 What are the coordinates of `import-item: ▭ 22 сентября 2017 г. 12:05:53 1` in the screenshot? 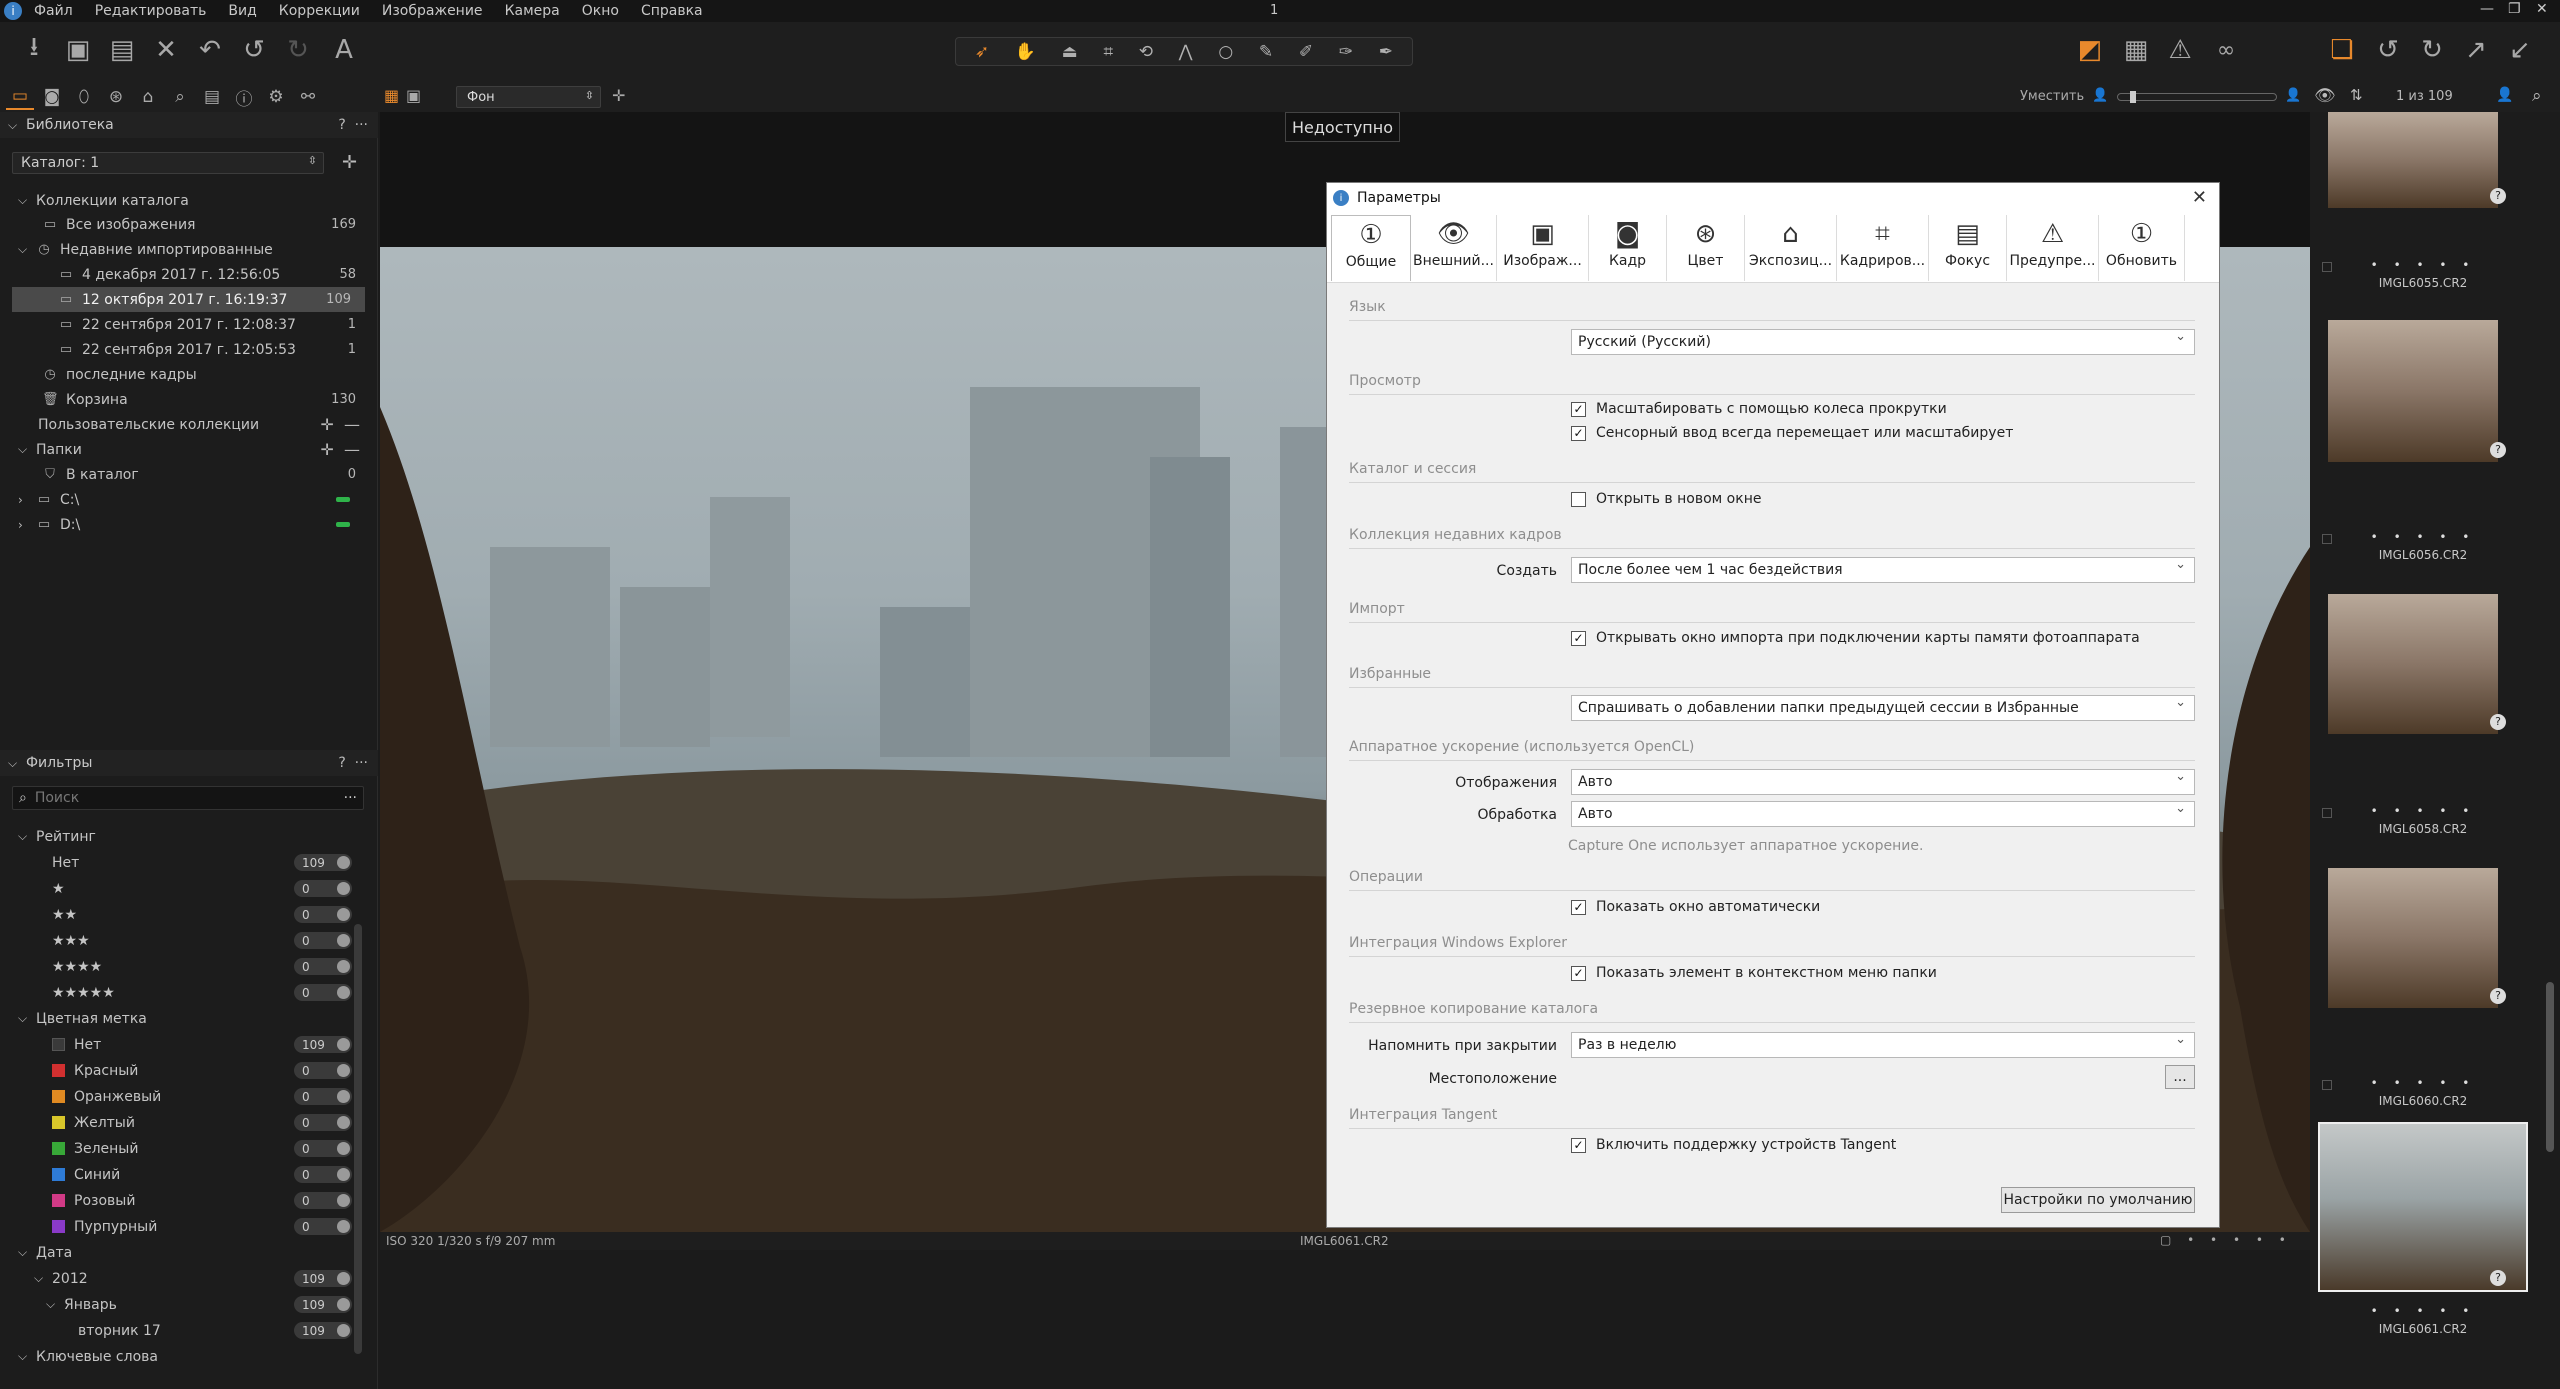 It's located at (185, 349).